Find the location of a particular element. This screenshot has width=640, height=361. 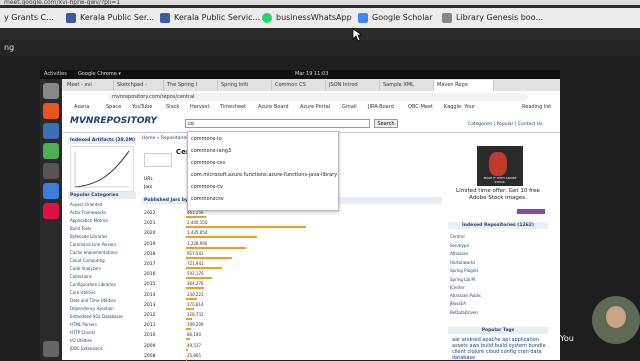

repo-link: BeDataDriven is located at coordinates (464, 312).